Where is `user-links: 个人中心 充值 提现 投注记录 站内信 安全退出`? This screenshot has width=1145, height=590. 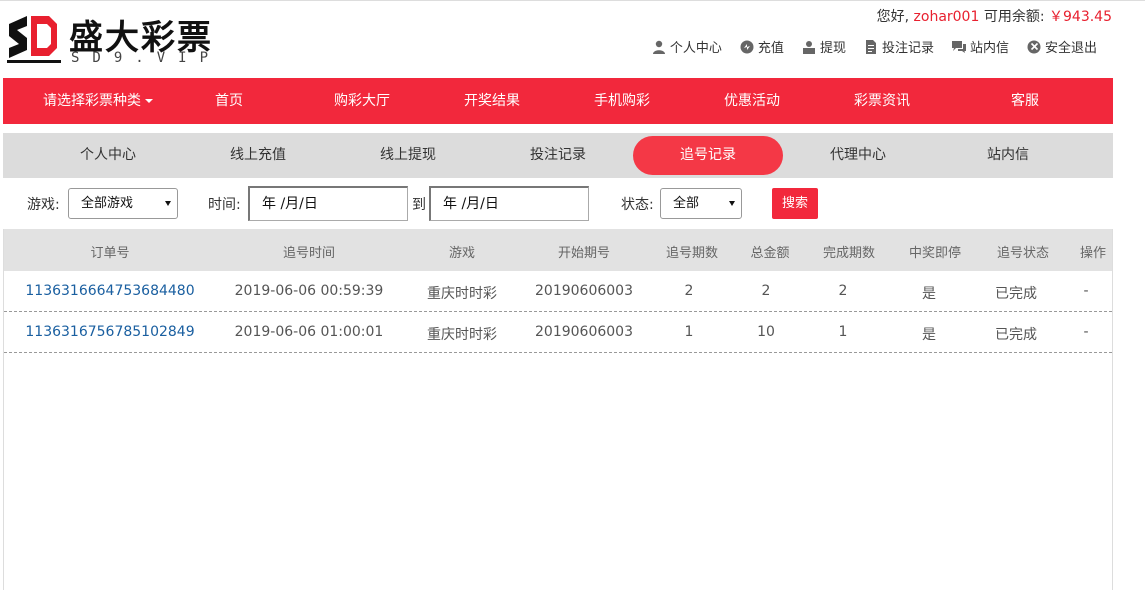 user-links: 个人中心 充值 提现 投注记录 站内信 安全退出 is located at coordinates (874, 46).